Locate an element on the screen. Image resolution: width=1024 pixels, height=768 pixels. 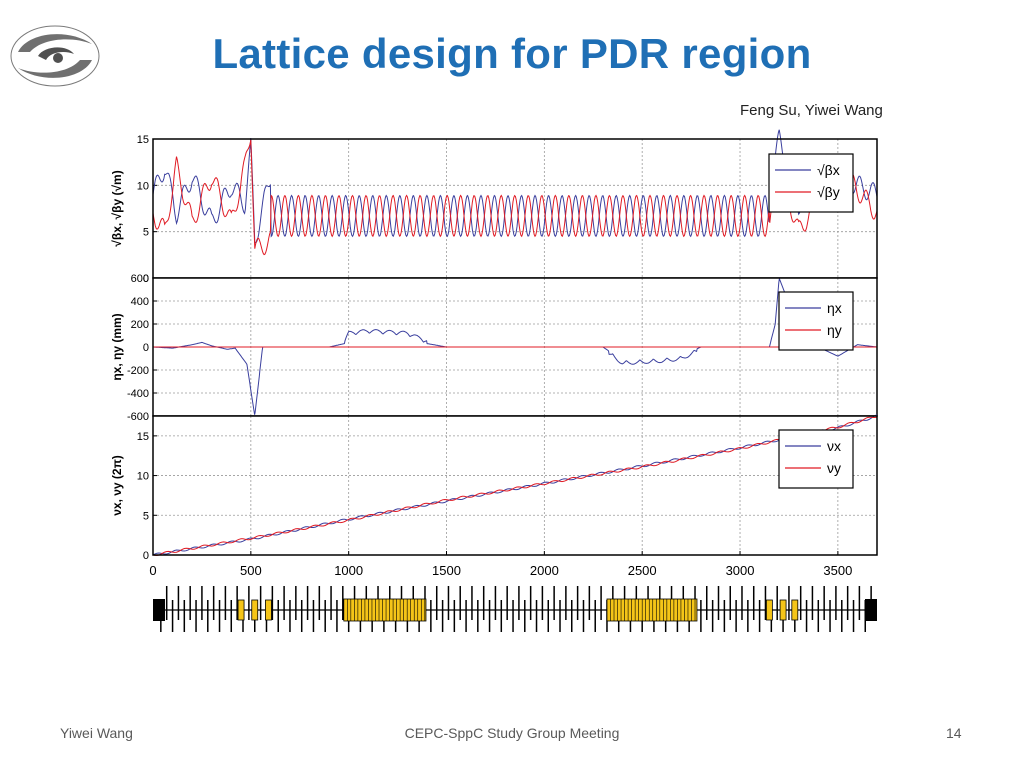
x-tick-label: 2500 is located at coordinates (642, 570).